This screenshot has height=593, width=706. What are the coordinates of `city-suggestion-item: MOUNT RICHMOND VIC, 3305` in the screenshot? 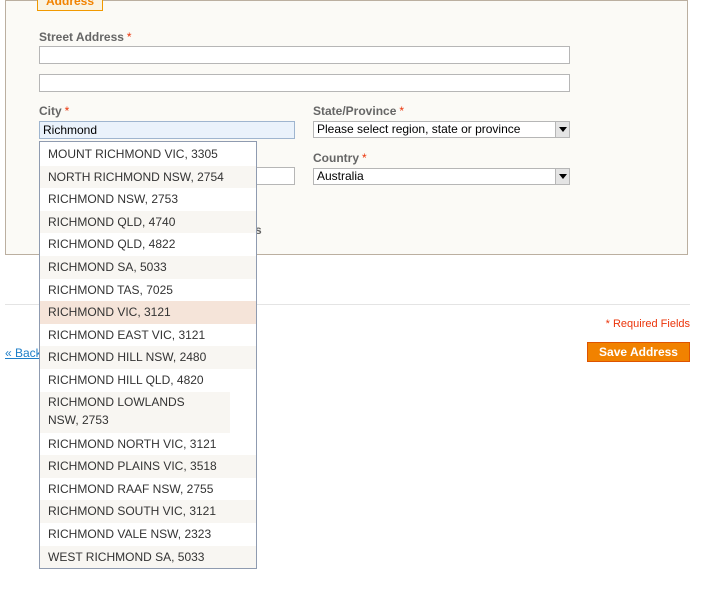 It's located at (148, 154).